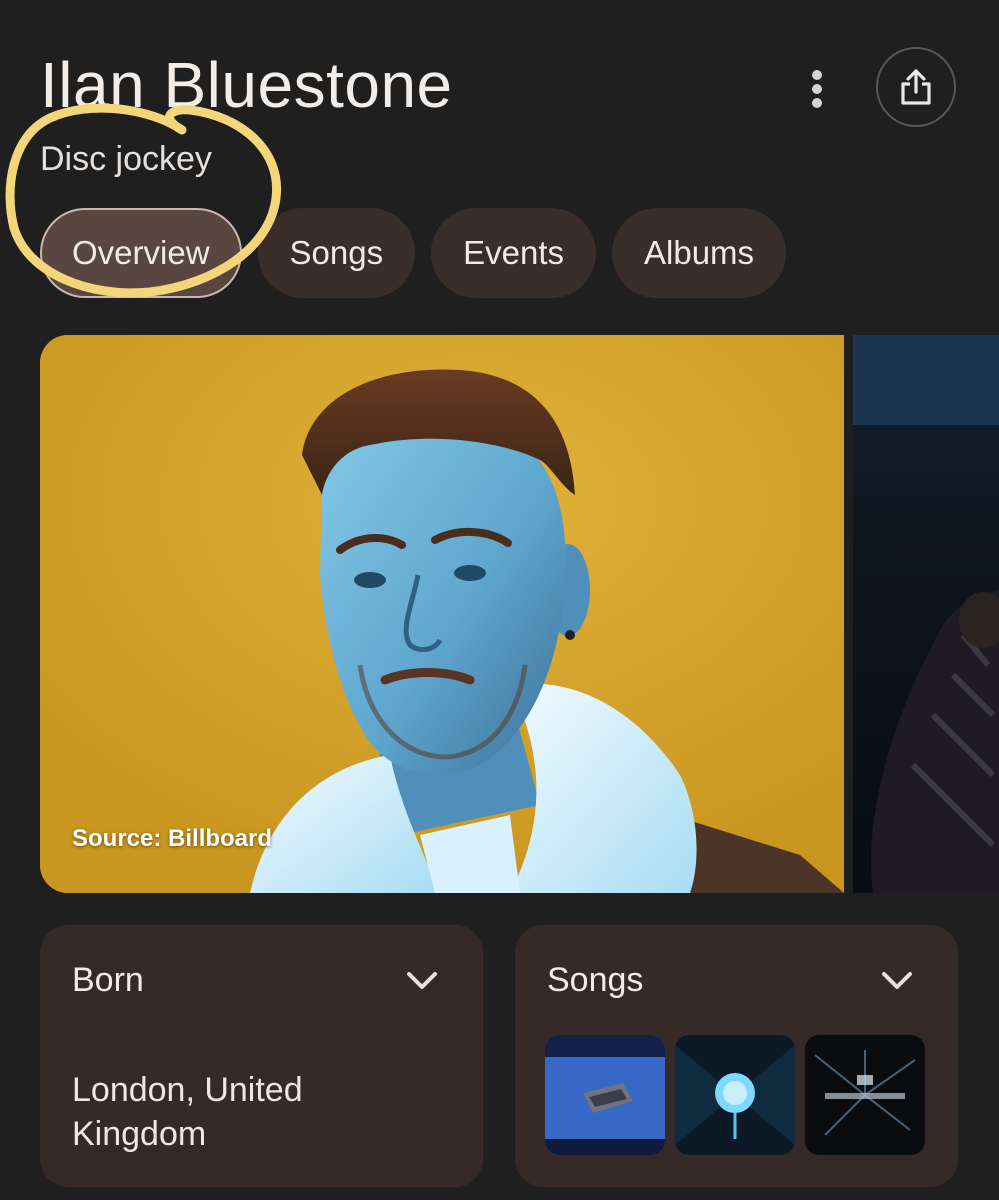 This screenshot has width=999, height=1200. I want to click on next-photo-image, so click(926, 614).